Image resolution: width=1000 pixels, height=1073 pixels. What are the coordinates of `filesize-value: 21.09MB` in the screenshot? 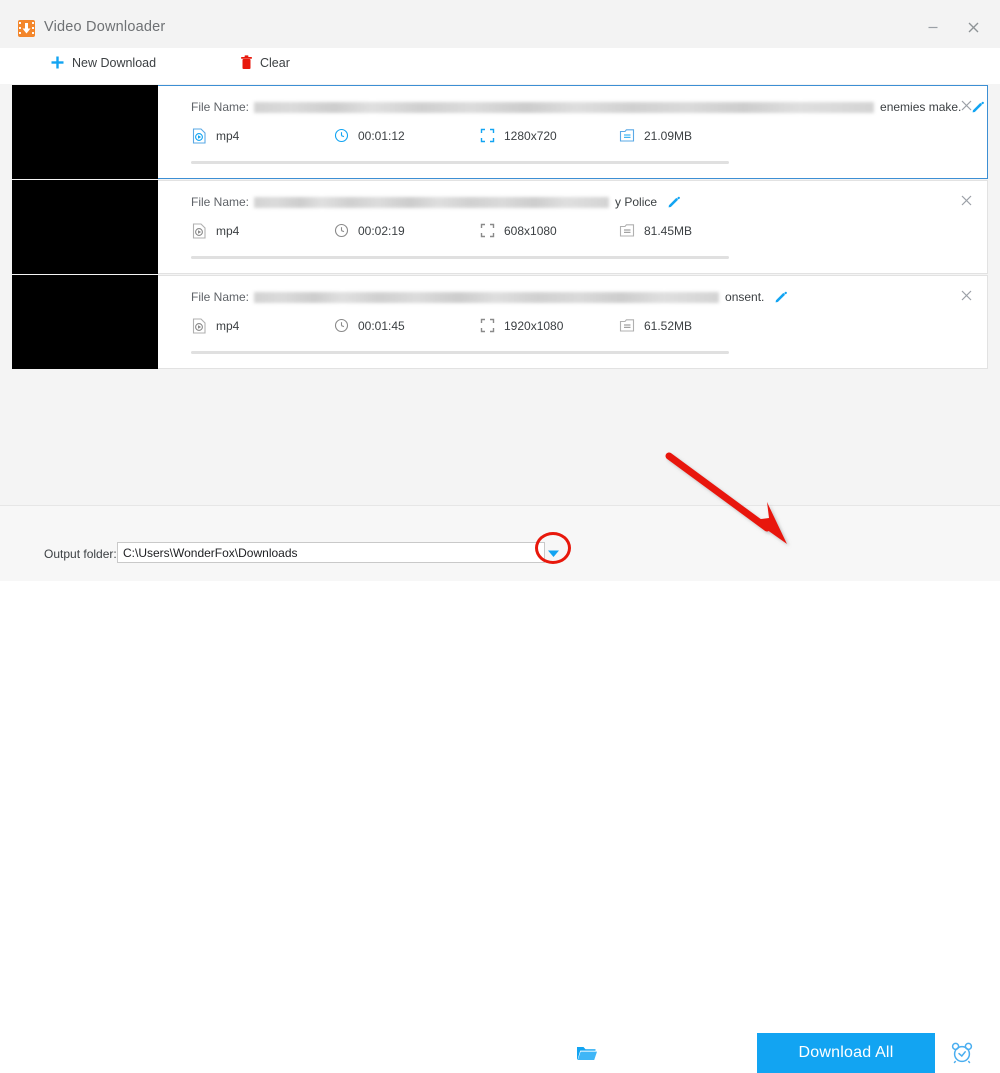 It's located at (668, 135).